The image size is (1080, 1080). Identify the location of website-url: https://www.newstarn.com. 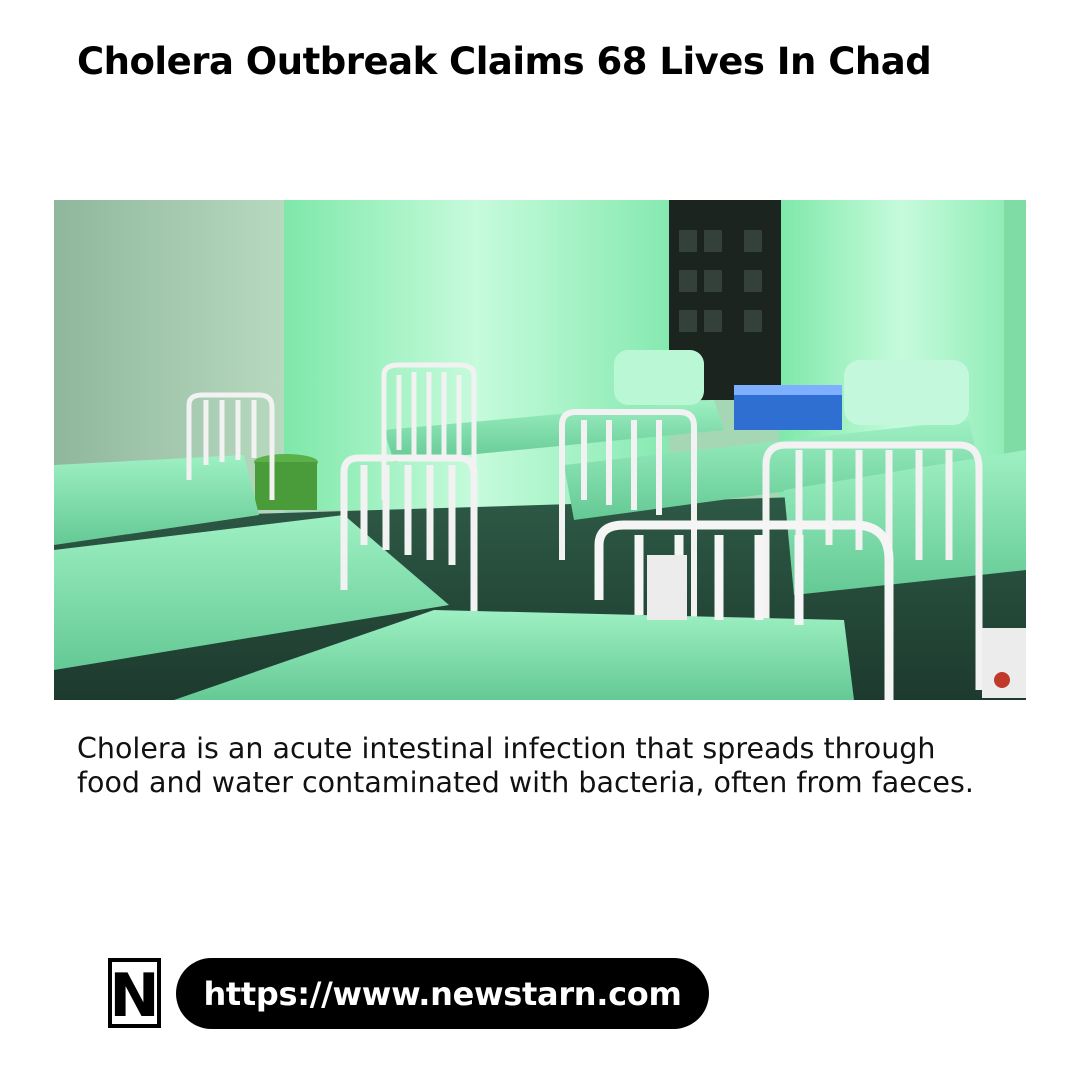
(442, 993).